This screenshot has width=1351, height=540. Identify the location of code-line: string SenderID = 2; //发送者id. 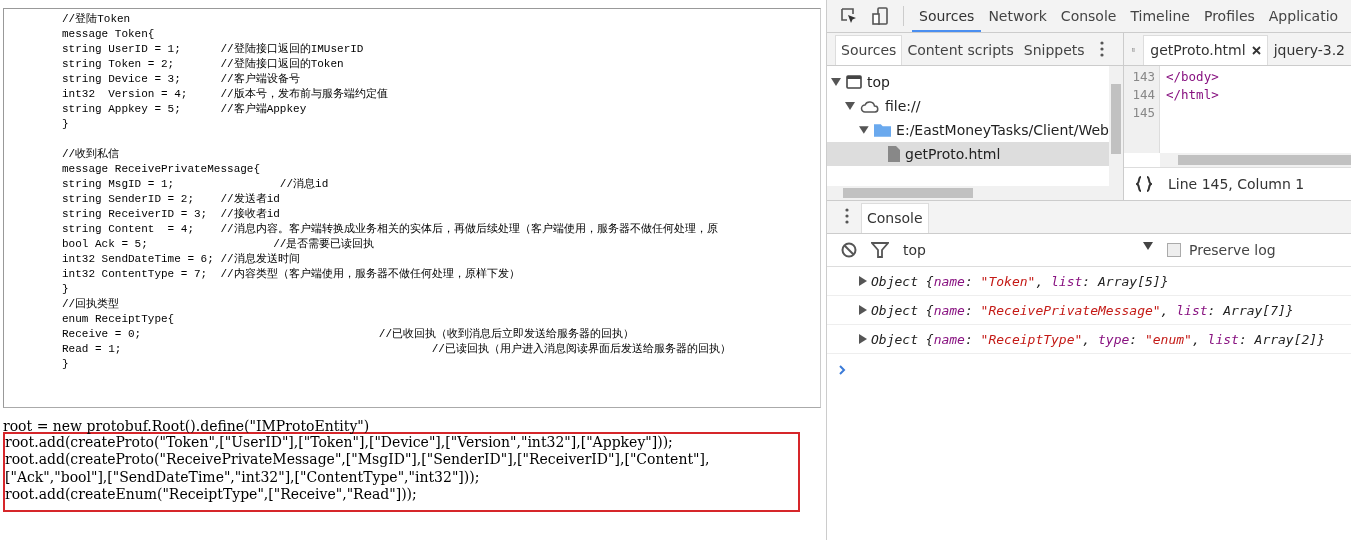
(171, 199).